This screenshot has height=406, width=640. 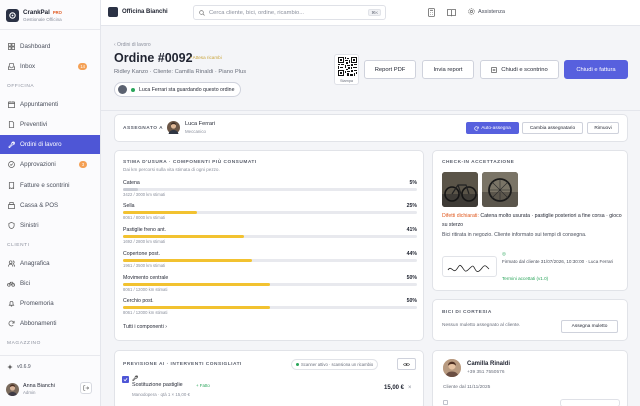 I want to click on shop-switcher: Officina Bianchi, so click(x=138, y=12).